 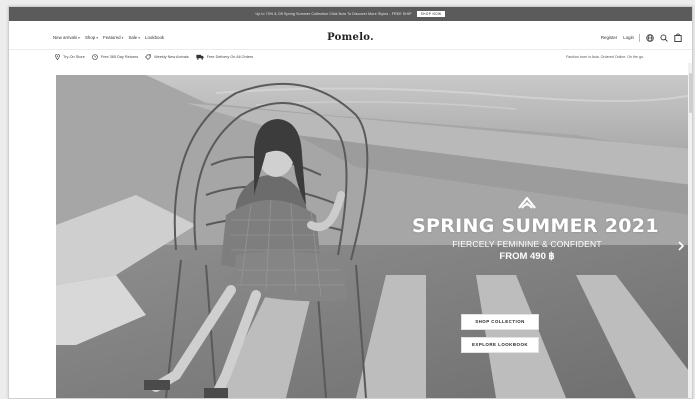 I want to click on globe-icon, so click(x=650, y=37).